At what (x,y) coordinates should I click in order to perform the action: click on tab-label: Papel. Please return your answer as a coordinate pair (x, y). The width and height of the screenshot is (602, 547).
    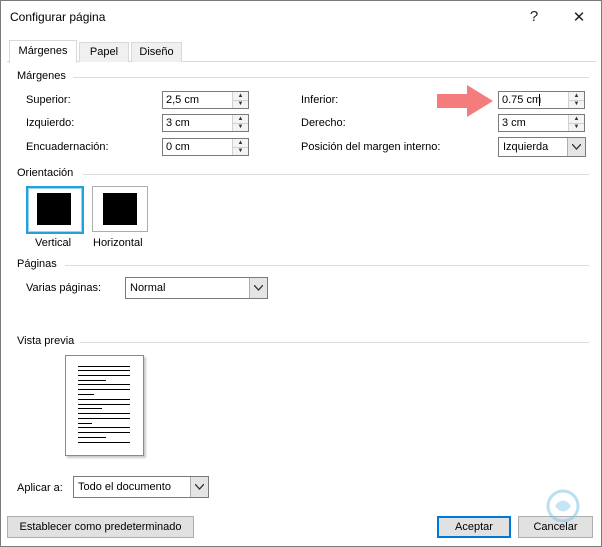
    Looking at the image, I should click on (104, 52).